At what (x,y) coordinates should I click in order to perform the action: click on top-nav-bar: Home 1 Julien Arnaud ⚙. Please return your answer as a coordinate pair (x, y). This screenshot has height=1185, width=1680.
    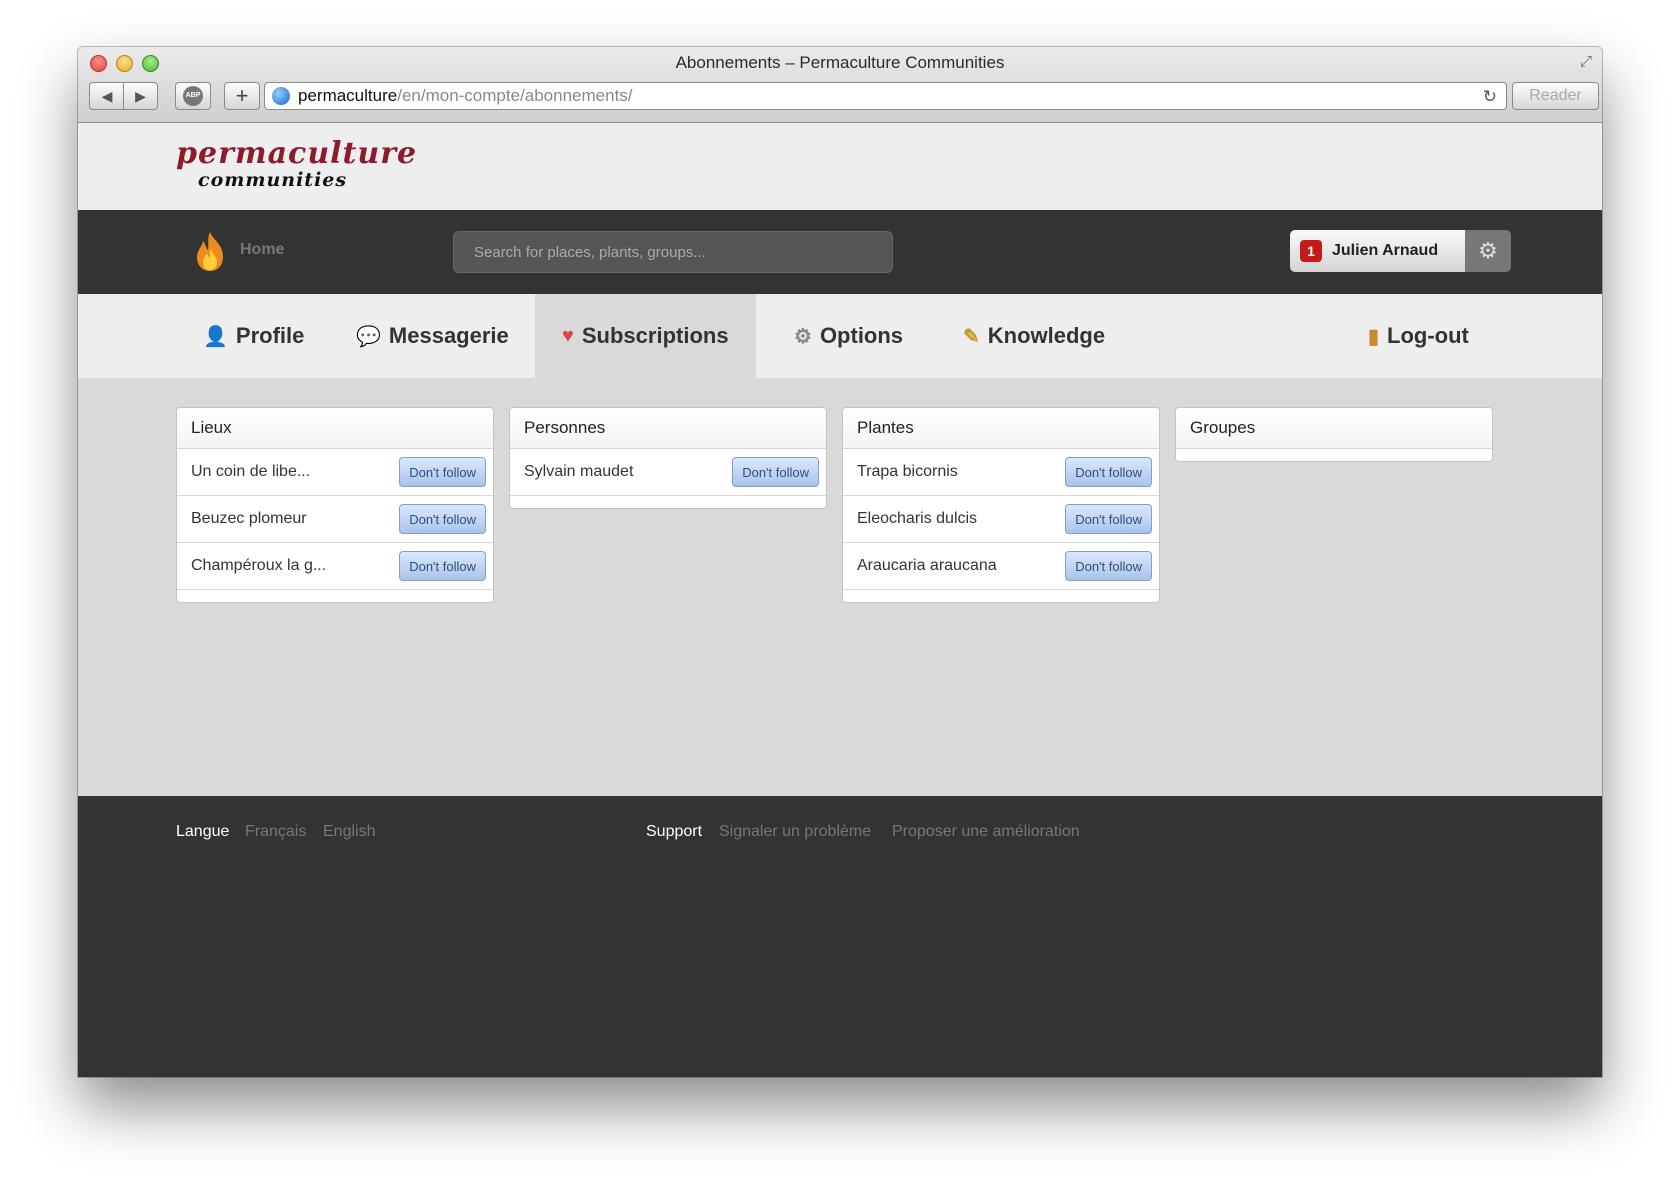
    Looking at the image, I should click on (840, 252).